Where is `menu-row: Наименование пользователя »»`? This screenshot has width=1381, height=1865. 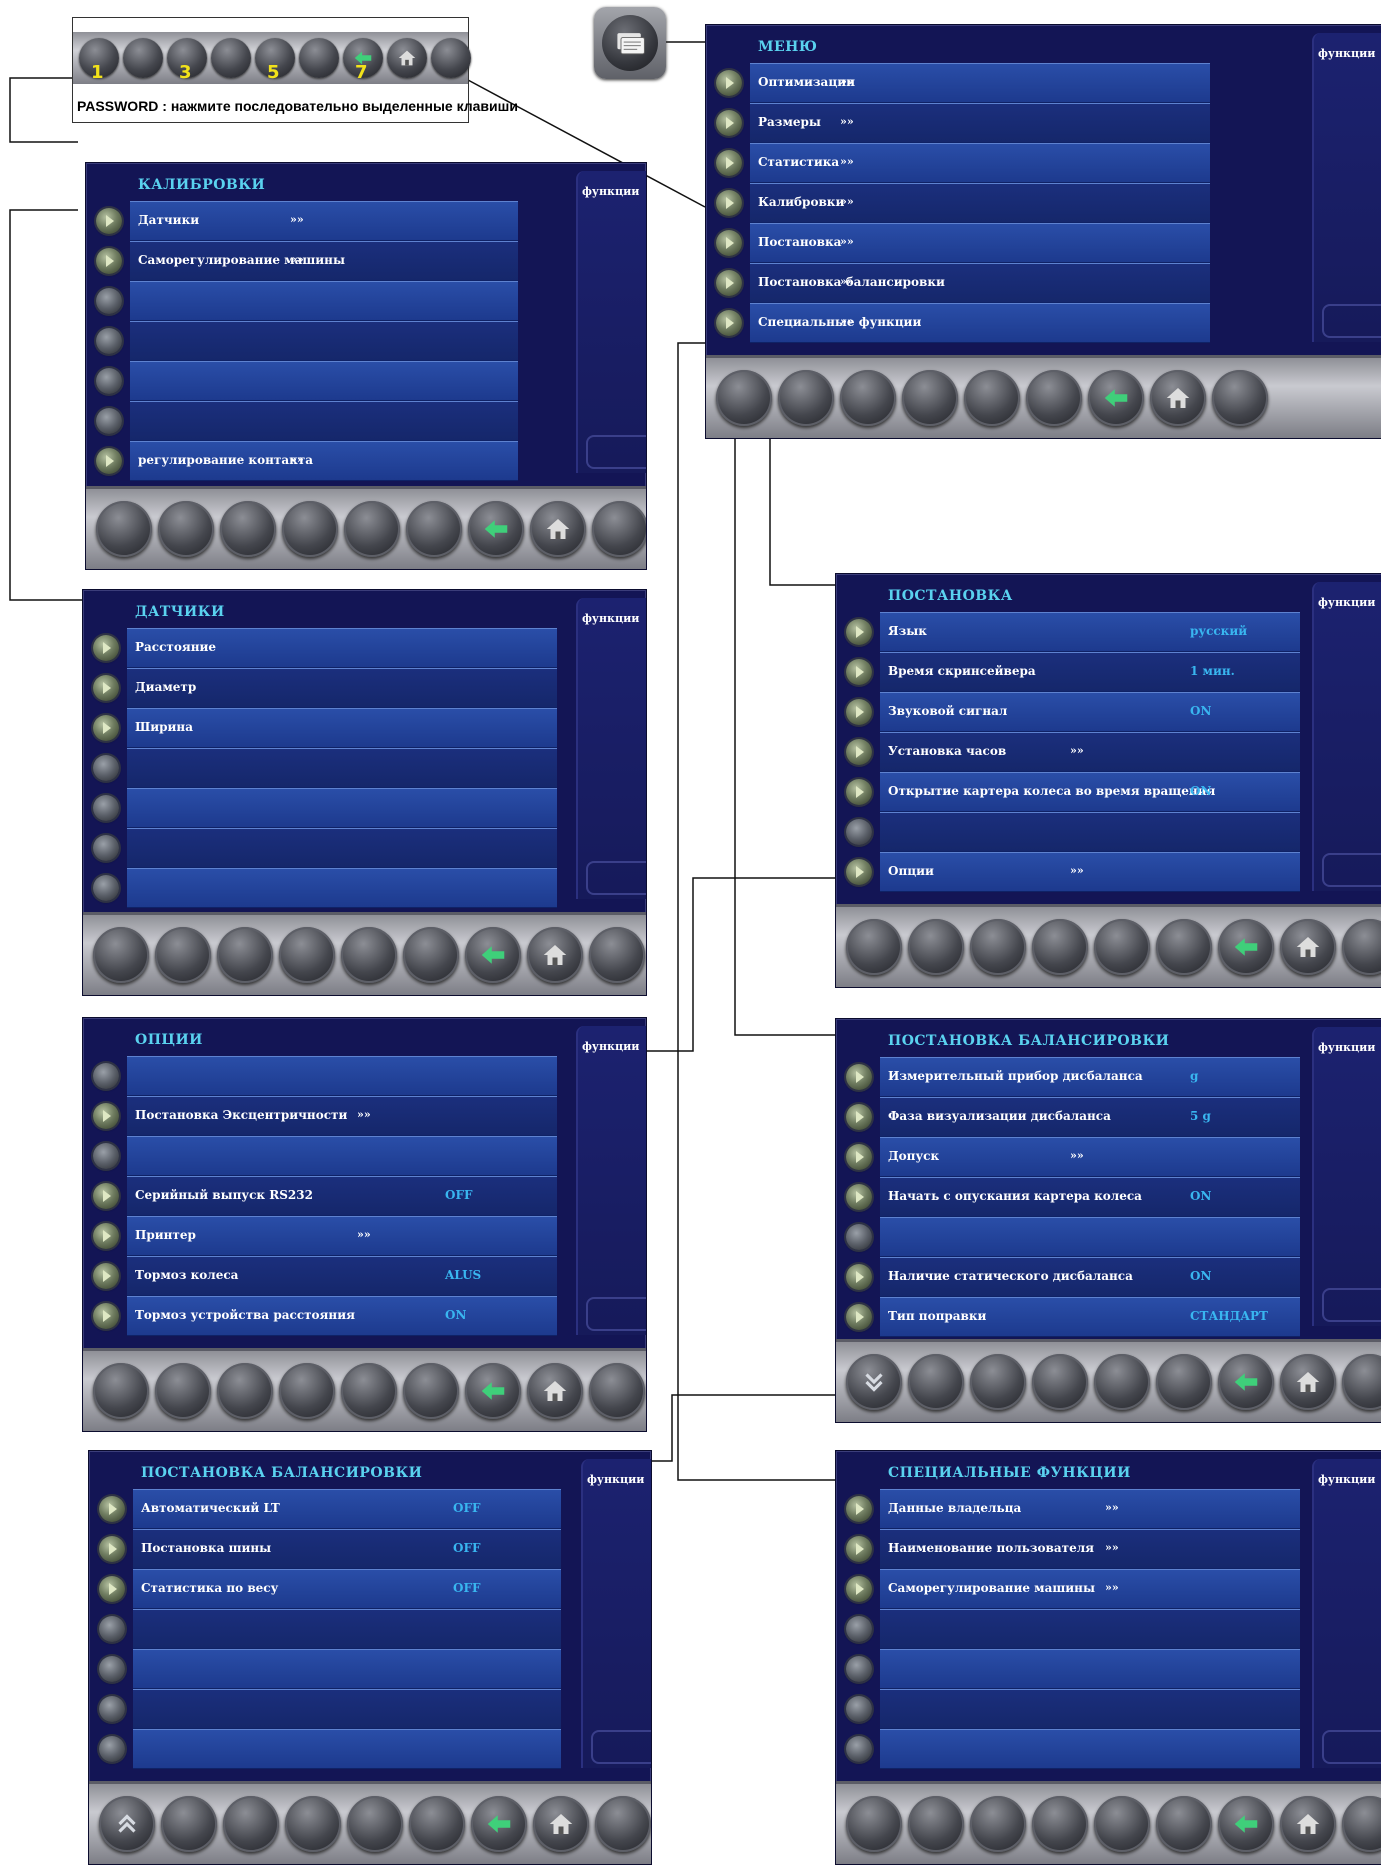 menu-row: Наименование пользователя »» is located at coordinates (1073, 1549).